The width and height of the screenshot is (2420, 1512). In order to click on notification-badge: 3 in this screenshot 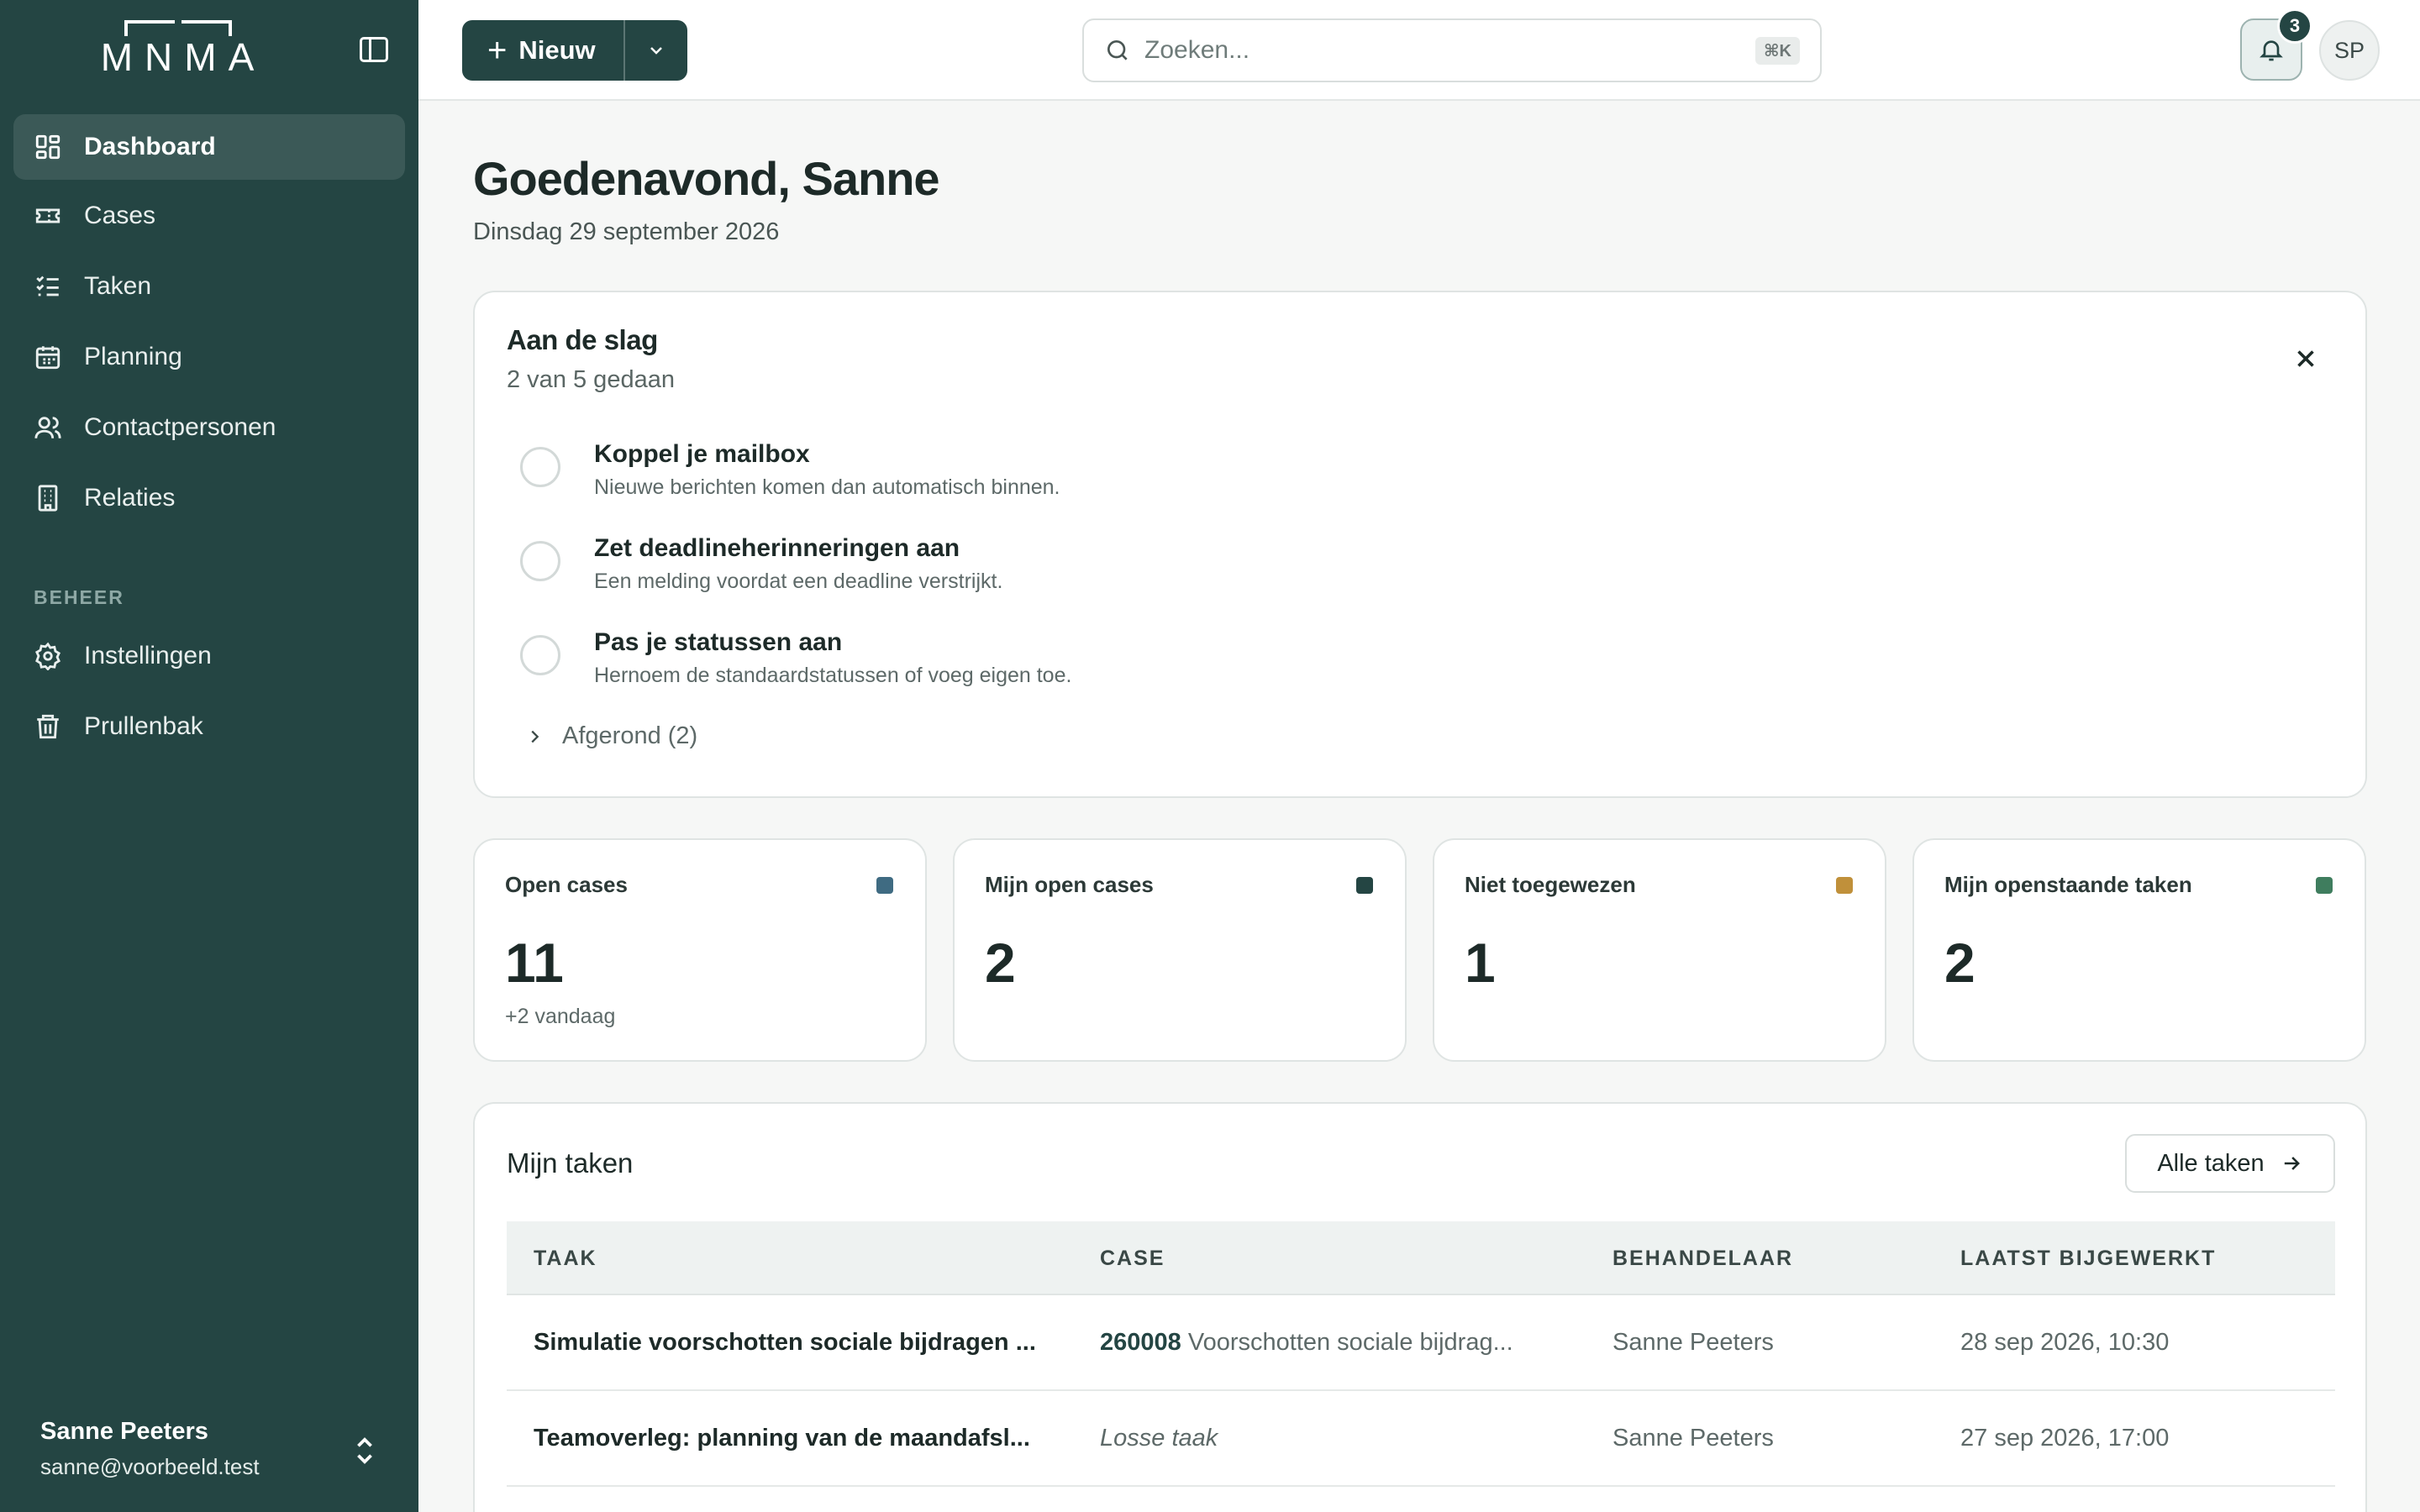, I will do `click(2294, 26)`.